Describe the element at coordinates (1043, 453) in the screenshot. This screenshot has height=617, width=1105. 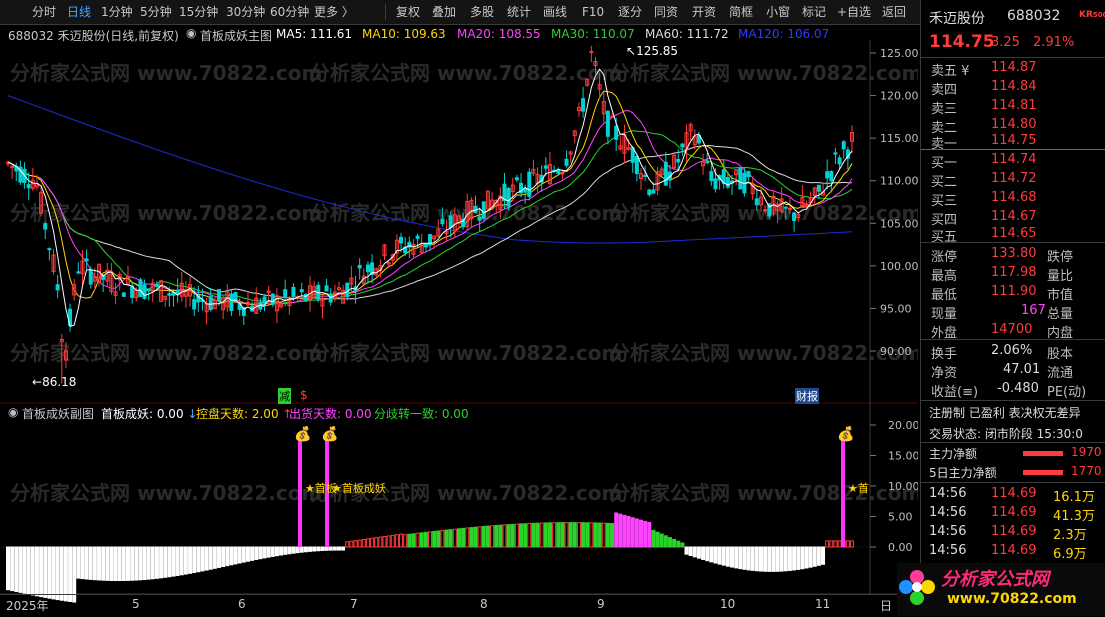
I see `flow1-bar` at that location.